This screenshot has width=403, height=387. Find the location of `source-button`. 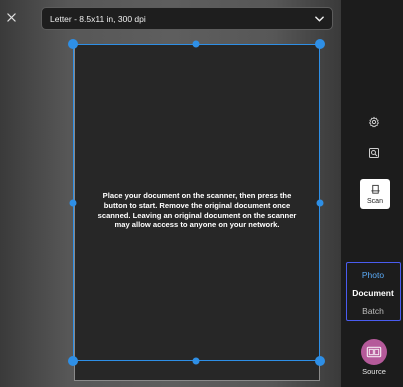

source-button is located at coordinates (374, 352).